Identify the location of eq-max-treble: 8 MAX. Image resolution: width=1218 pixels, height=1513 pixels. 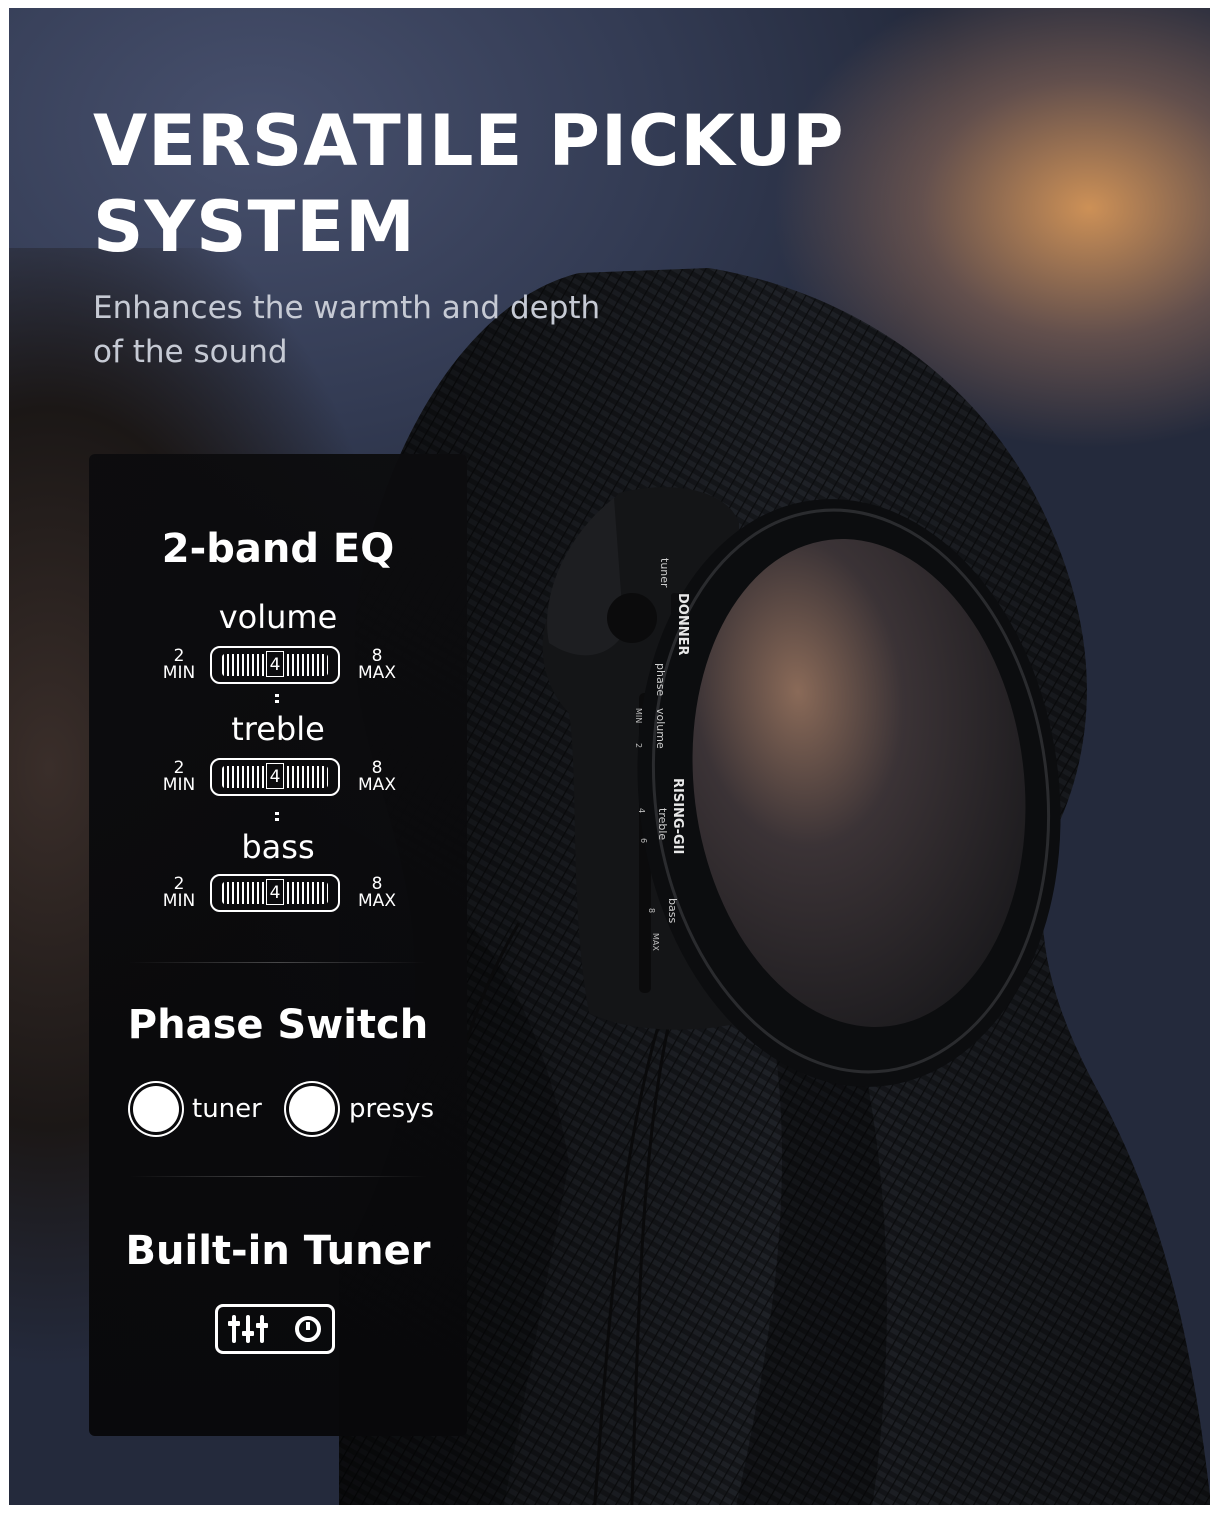
(377, 776).